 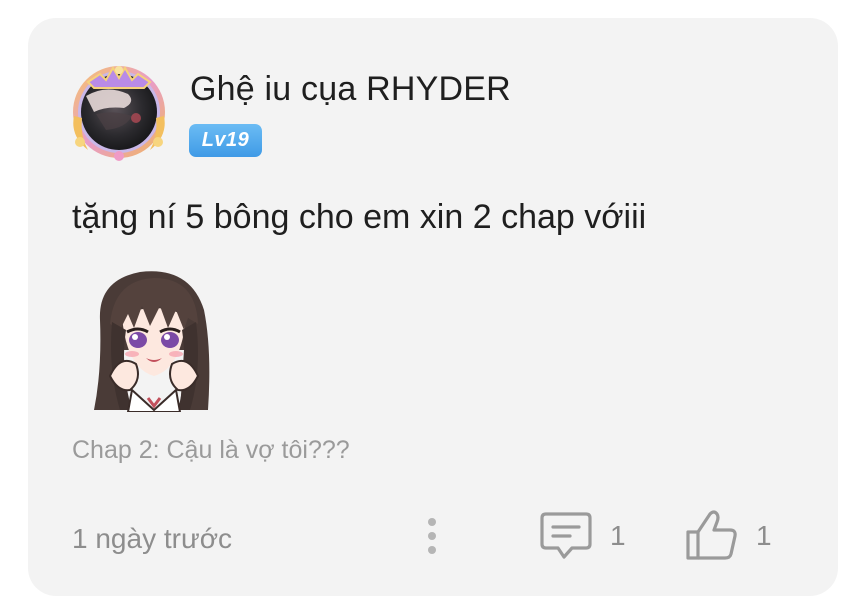 I want to click on timestamp: 1 ngày trước, so click(x=152, y=538).